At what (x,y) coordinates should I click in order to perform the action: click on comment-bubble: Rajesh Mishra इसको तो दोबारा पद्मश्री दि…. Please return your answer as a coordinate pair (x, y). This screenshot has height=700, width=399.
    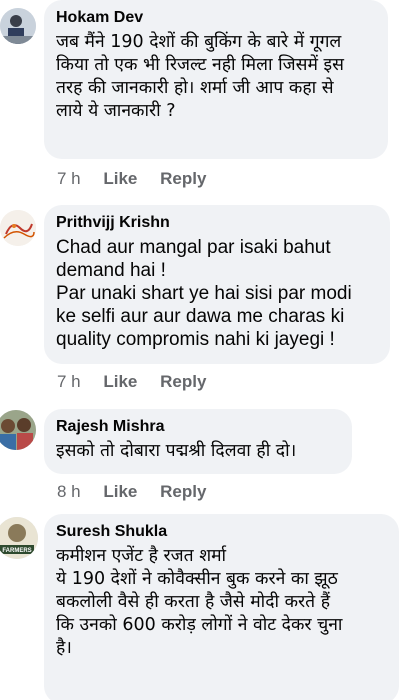
    Looking at the image, I should click on (198, 441).